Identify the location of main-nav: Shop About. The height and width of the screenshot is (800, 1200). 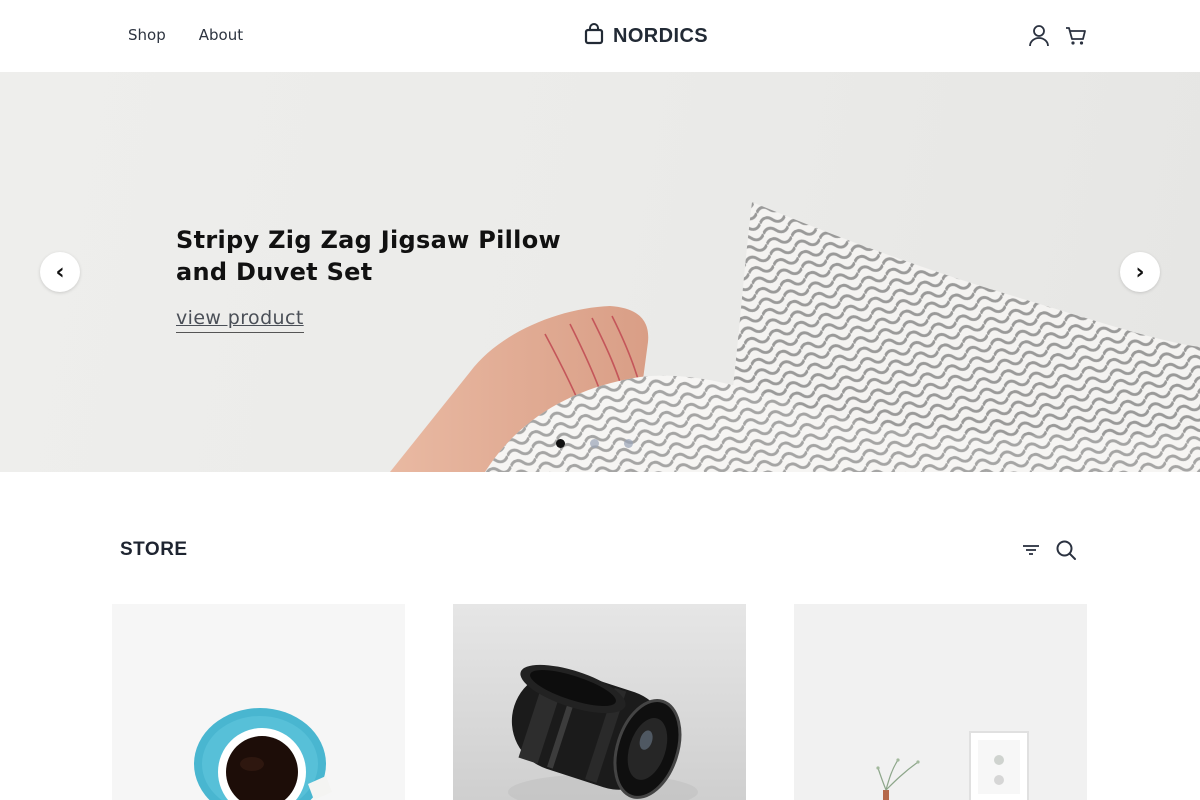
(185, 35).